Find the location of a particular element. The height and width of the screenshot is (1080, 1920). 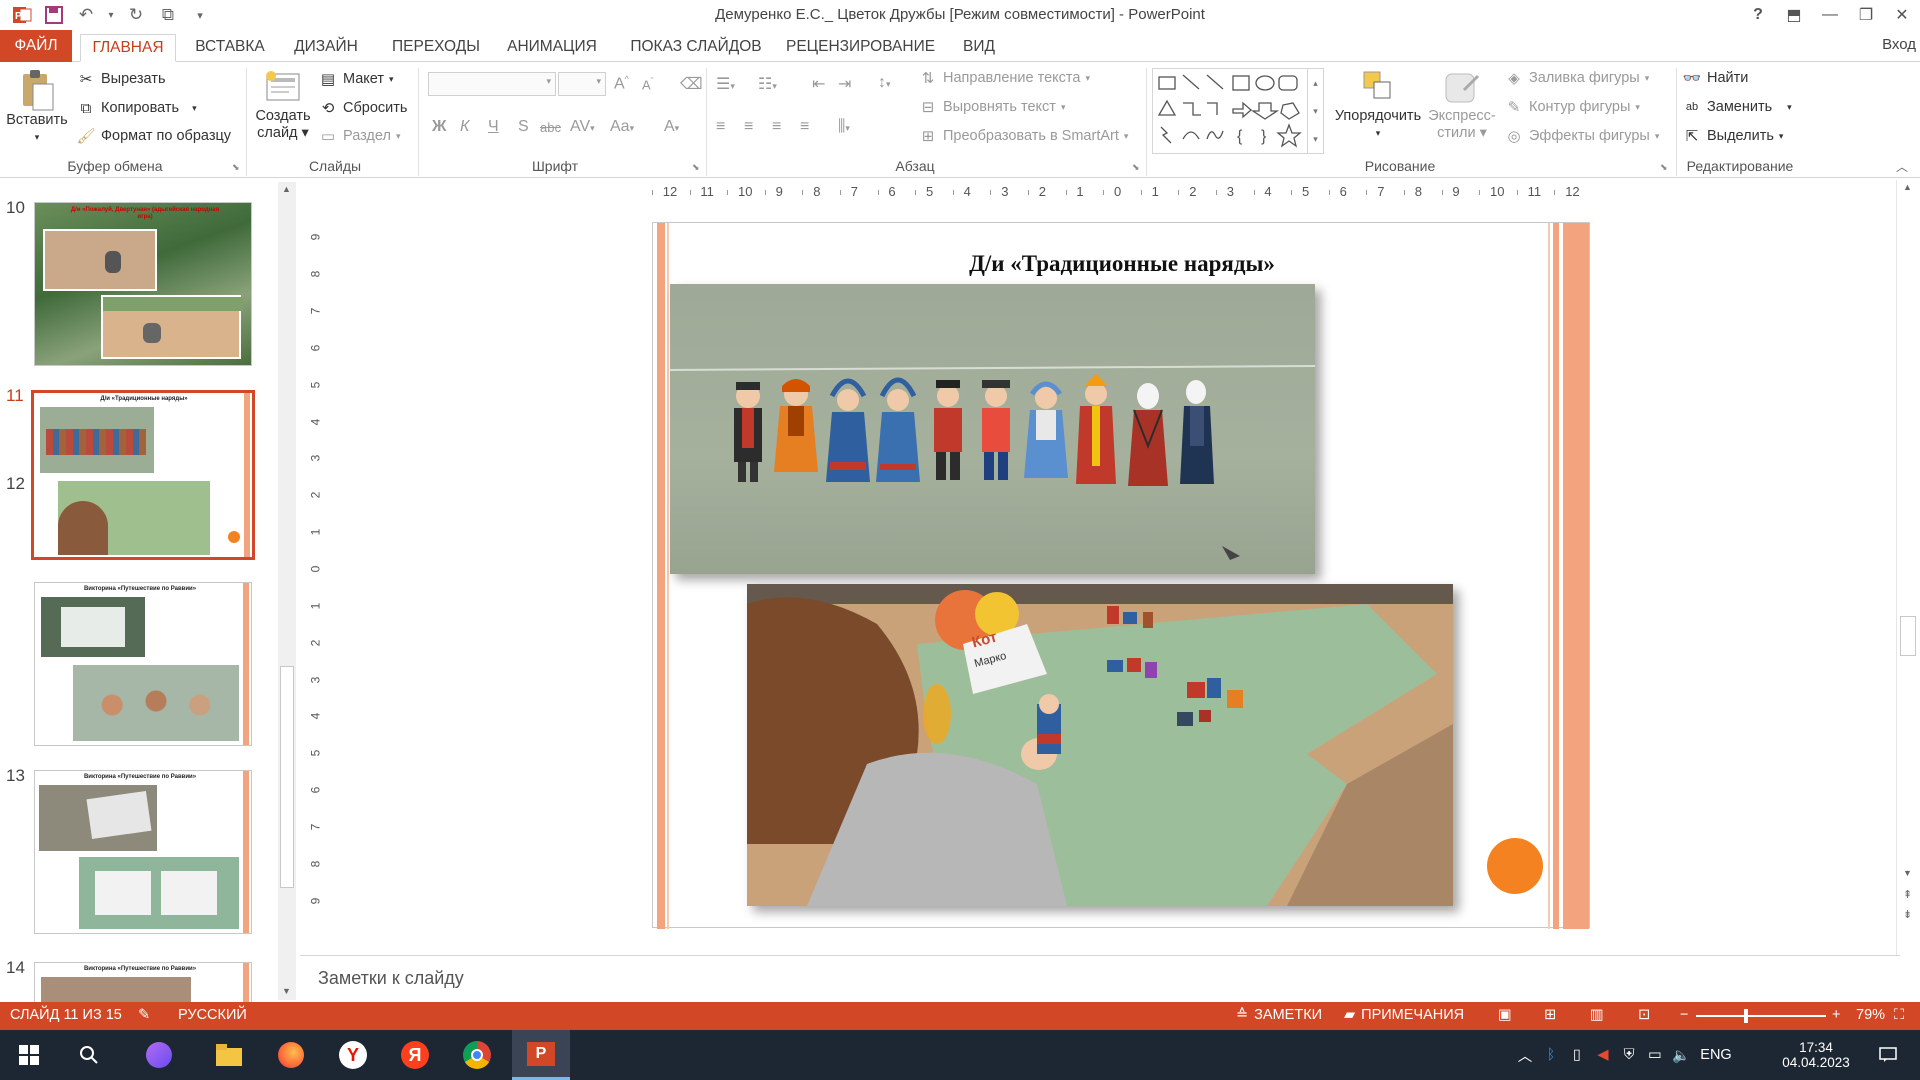

usb-device-icon: ▯ is located at coordinates (1577, 1055).